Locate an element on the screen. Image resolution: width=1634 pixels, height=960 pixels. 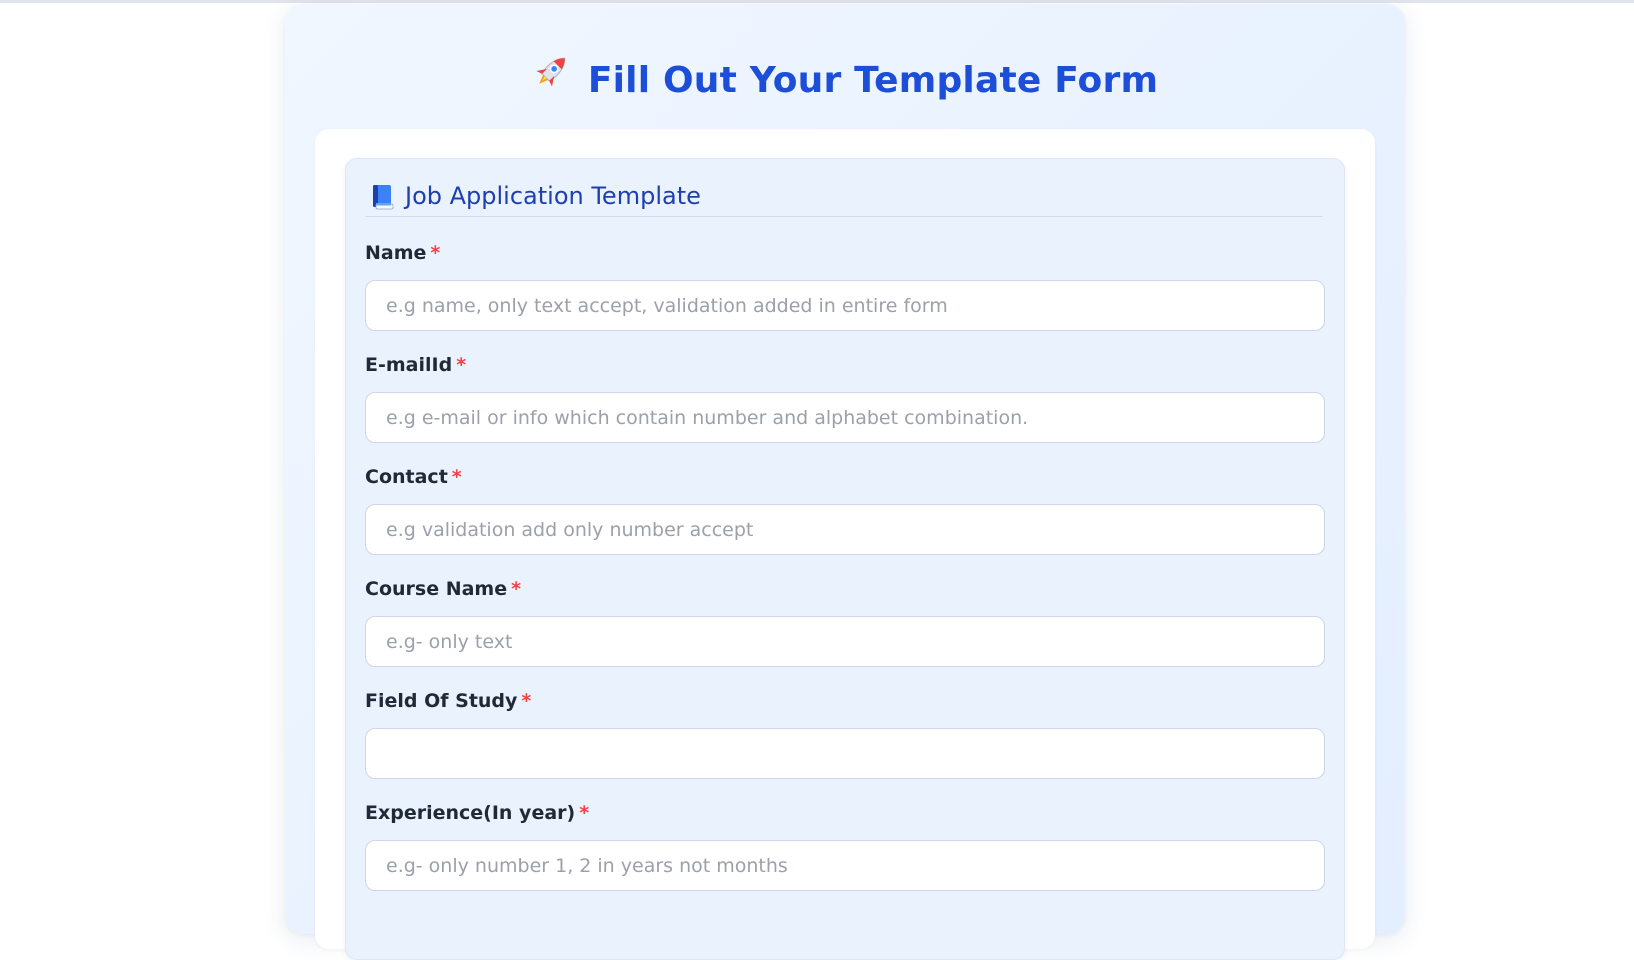
page-title-text: Fill Out Your Template Form is located at coordinates (873, 80).